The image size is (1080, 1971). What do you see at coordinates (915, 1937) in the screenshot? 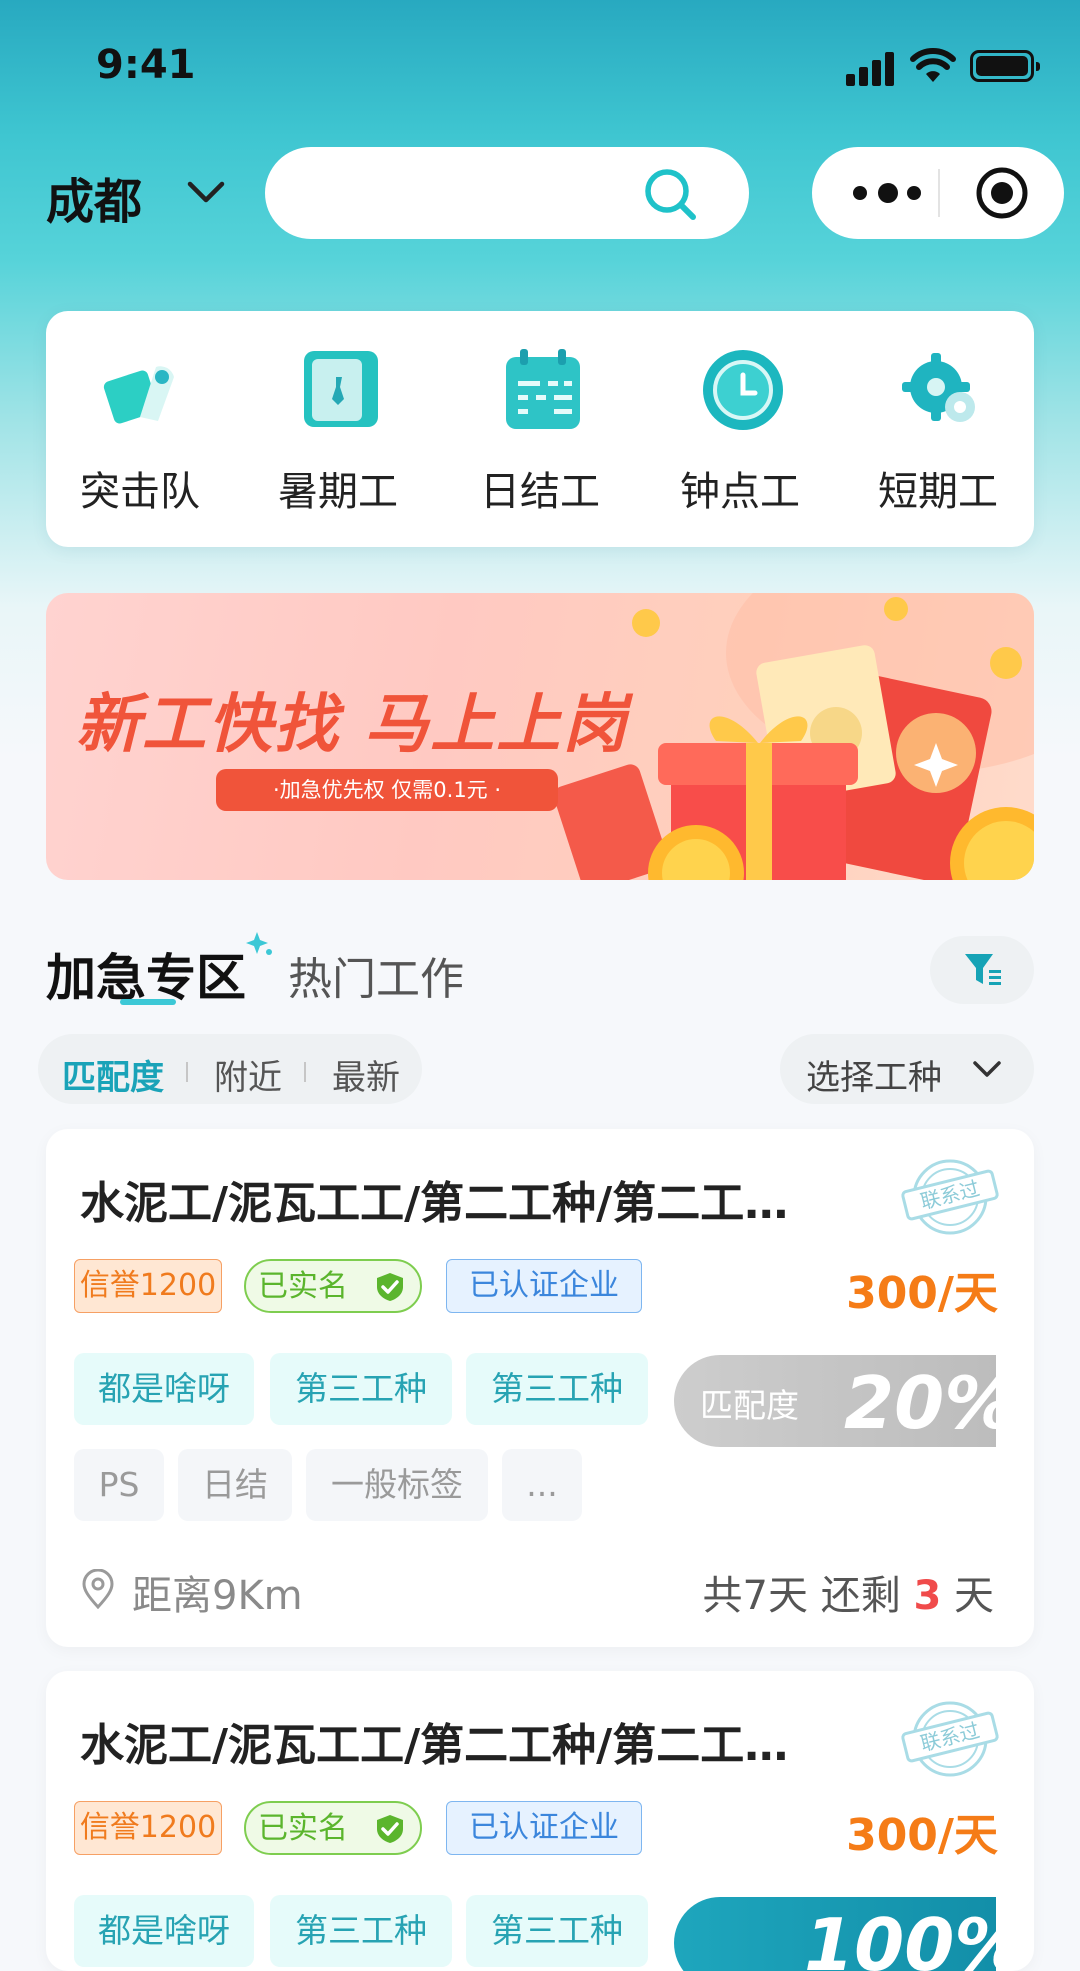
I see `match-value: 100%` at bounding box center [915, 1937].